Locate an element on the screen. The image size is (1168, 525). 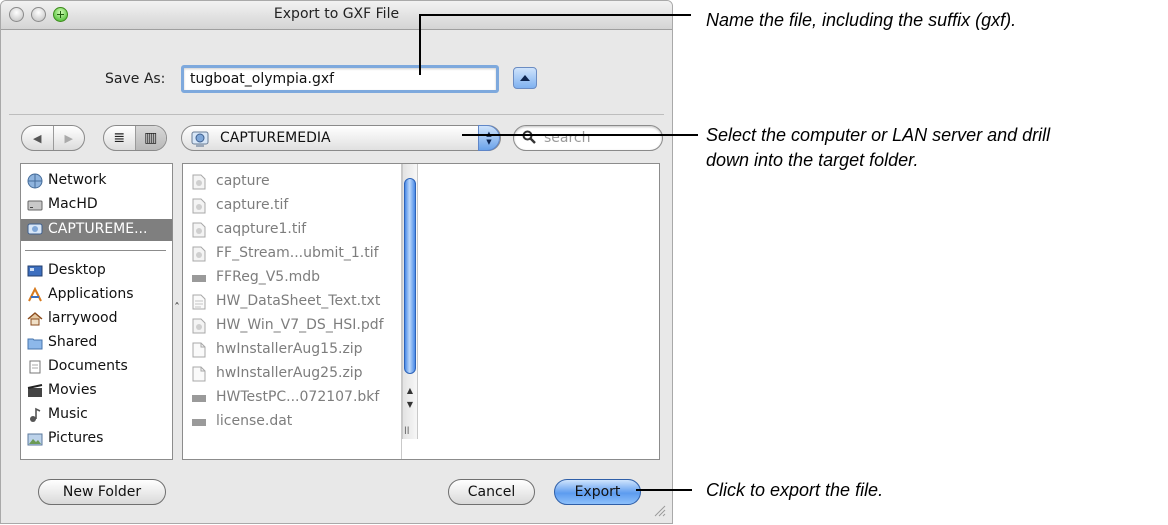
chevron-up-icon is located at coordinates (525, 78).